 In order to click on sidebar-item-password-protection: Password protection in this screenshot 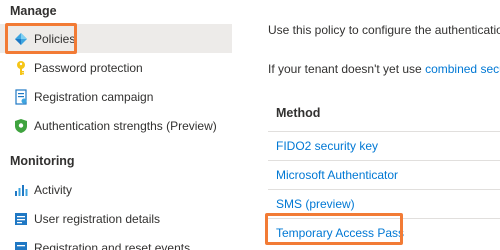, I will do `click(116, 67)`.